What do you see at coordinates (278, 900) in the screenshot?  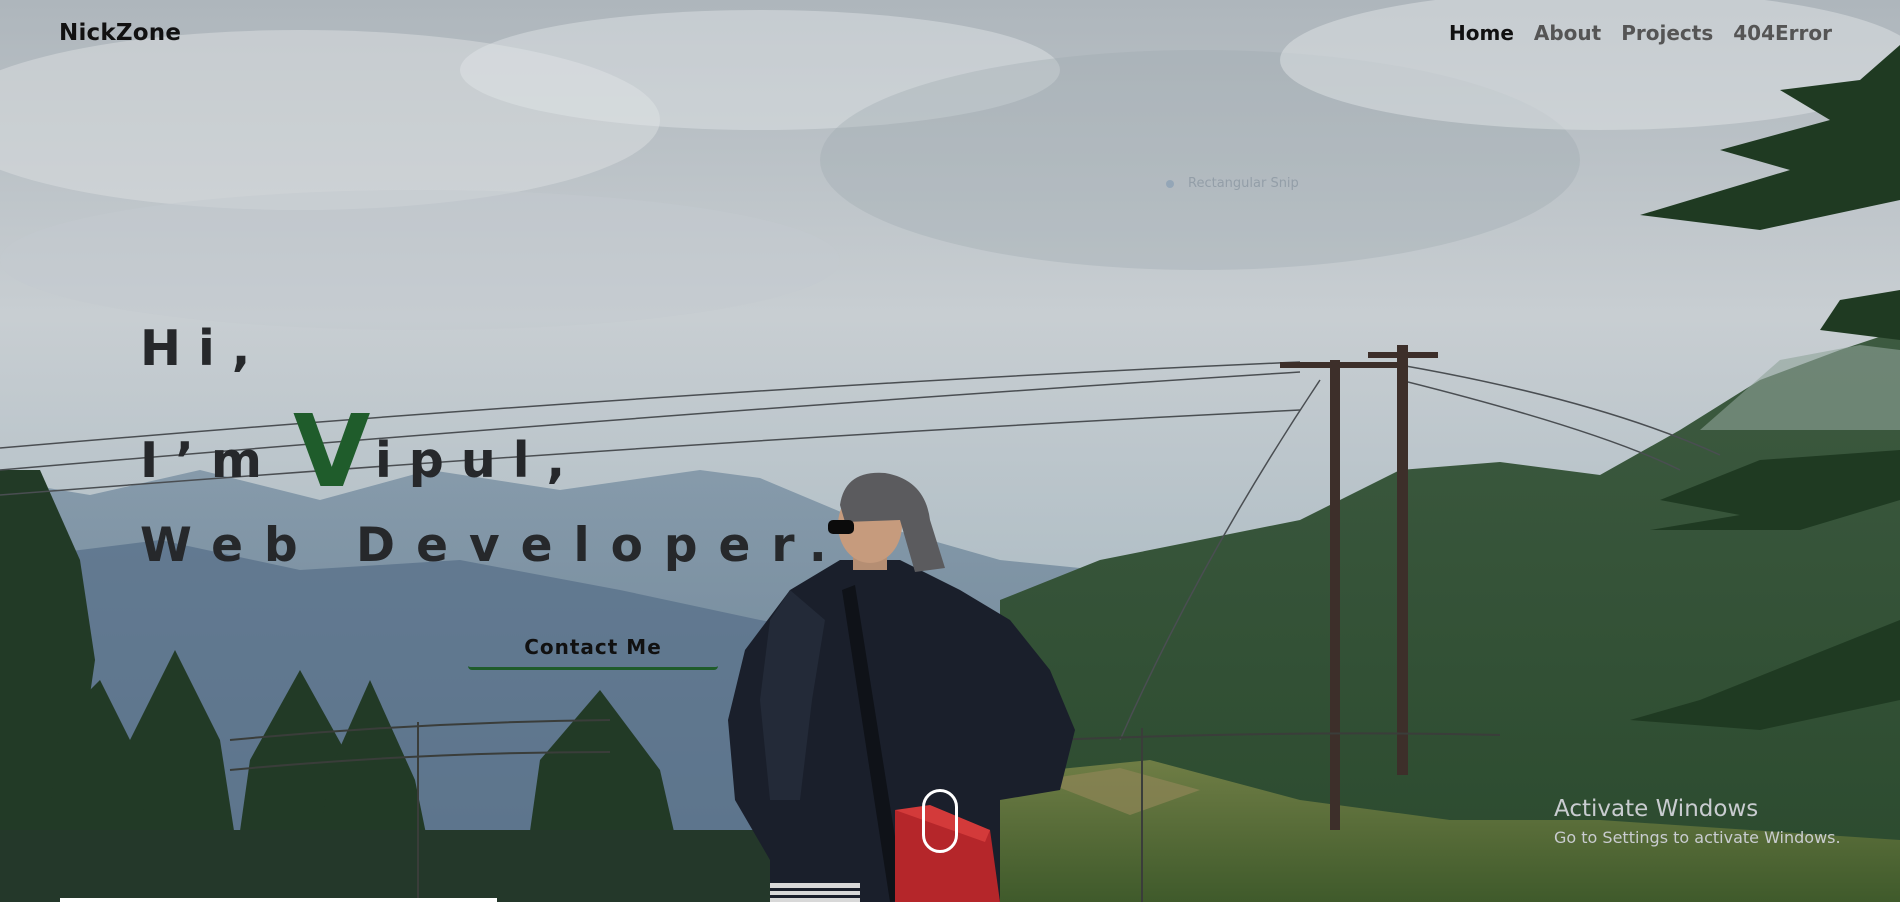 I see `scroll-progress-bar` at bounding box center [278, 900].